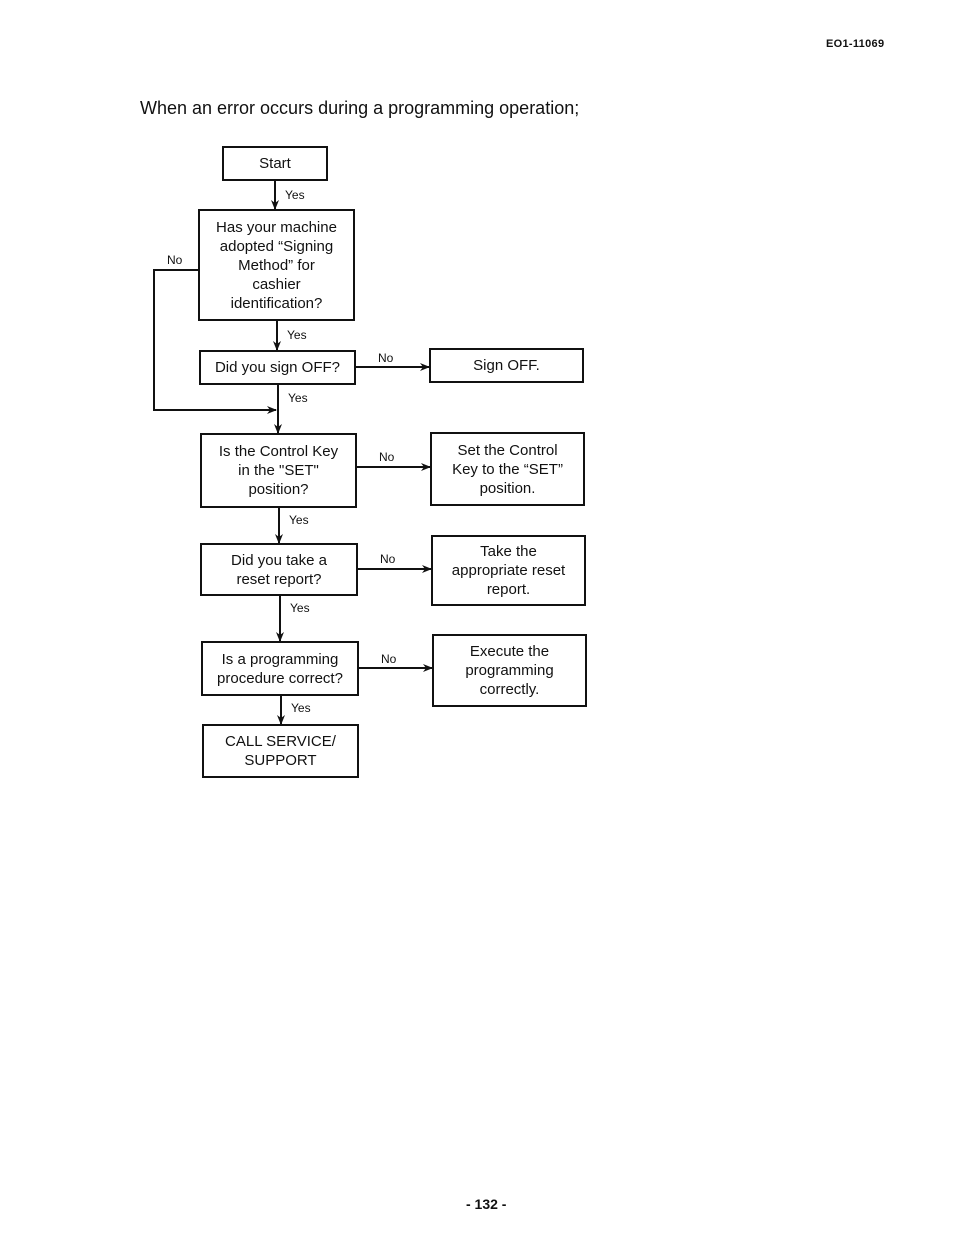 Image resolution: width=954 pixels, height=1239 pixels. Describe the element at coordinates (509, 670) in the screenshot. I see `node-procedure-action: Execute the programming correctly.` at that location.